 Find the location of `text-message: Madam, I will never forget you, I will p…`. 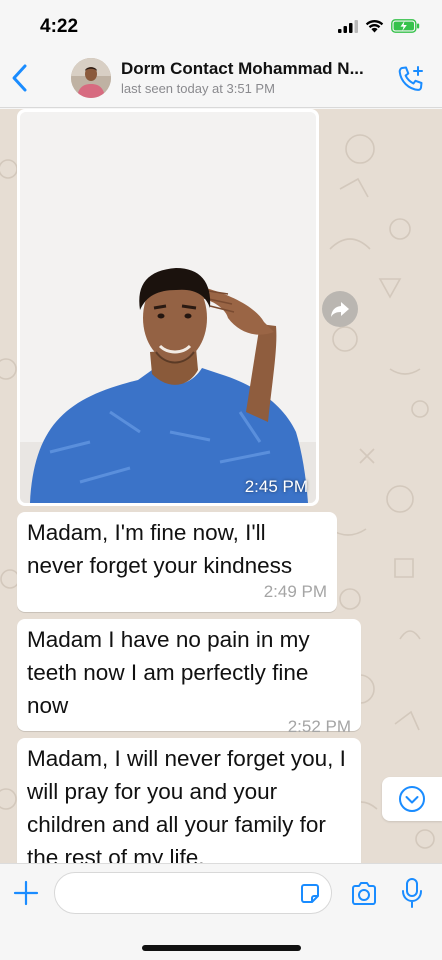

text-message: Madam, I will never forget you, I will p… is located at coordinates (189, 800).